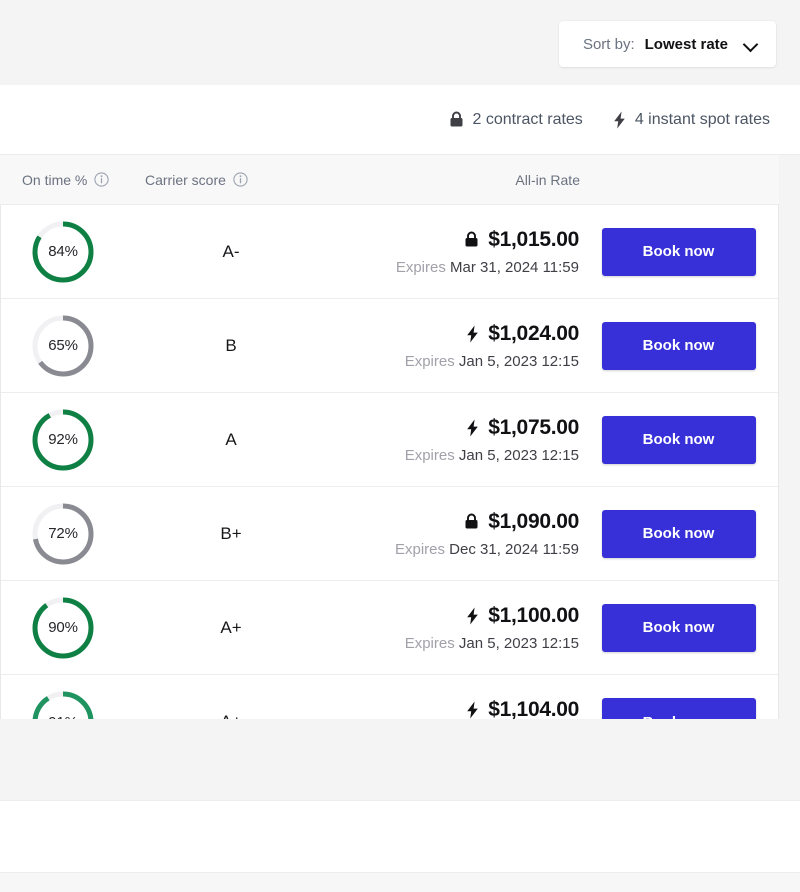 Image resolution: width=800 pixels, height=892 pixels. I want to click on chevron-down-icon, so click(751, 44).